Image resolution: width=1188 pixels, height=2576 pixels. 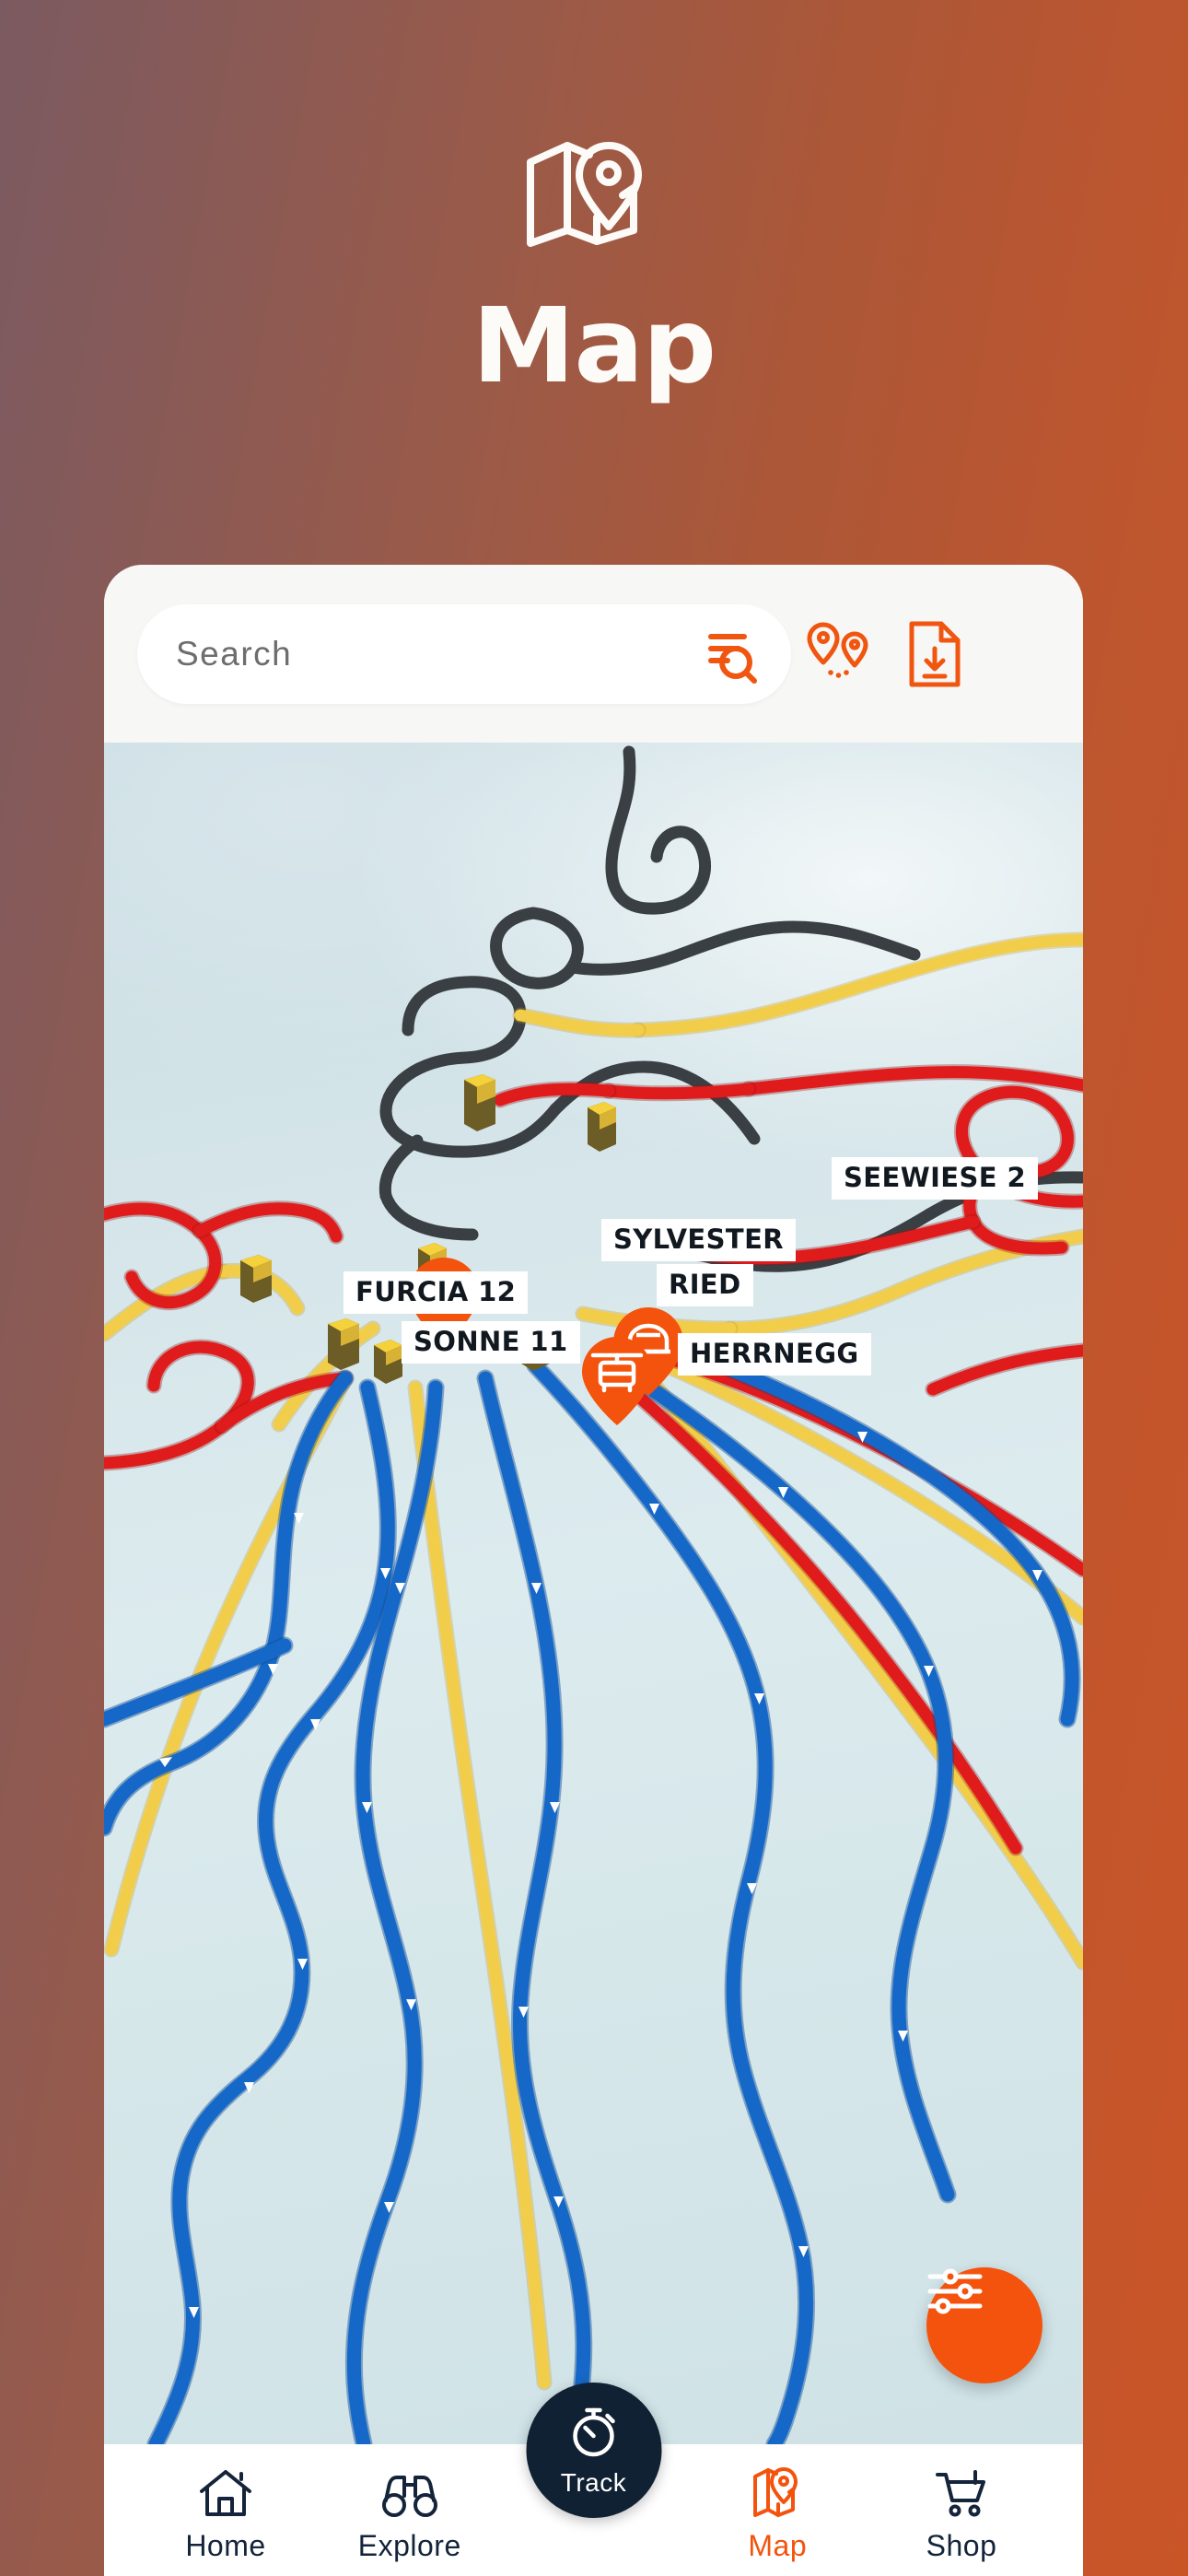 What do you see at coordinates (410, 2491) in the screenshot?
I see `binoculars-icon` at bounding box center [410, 2491].